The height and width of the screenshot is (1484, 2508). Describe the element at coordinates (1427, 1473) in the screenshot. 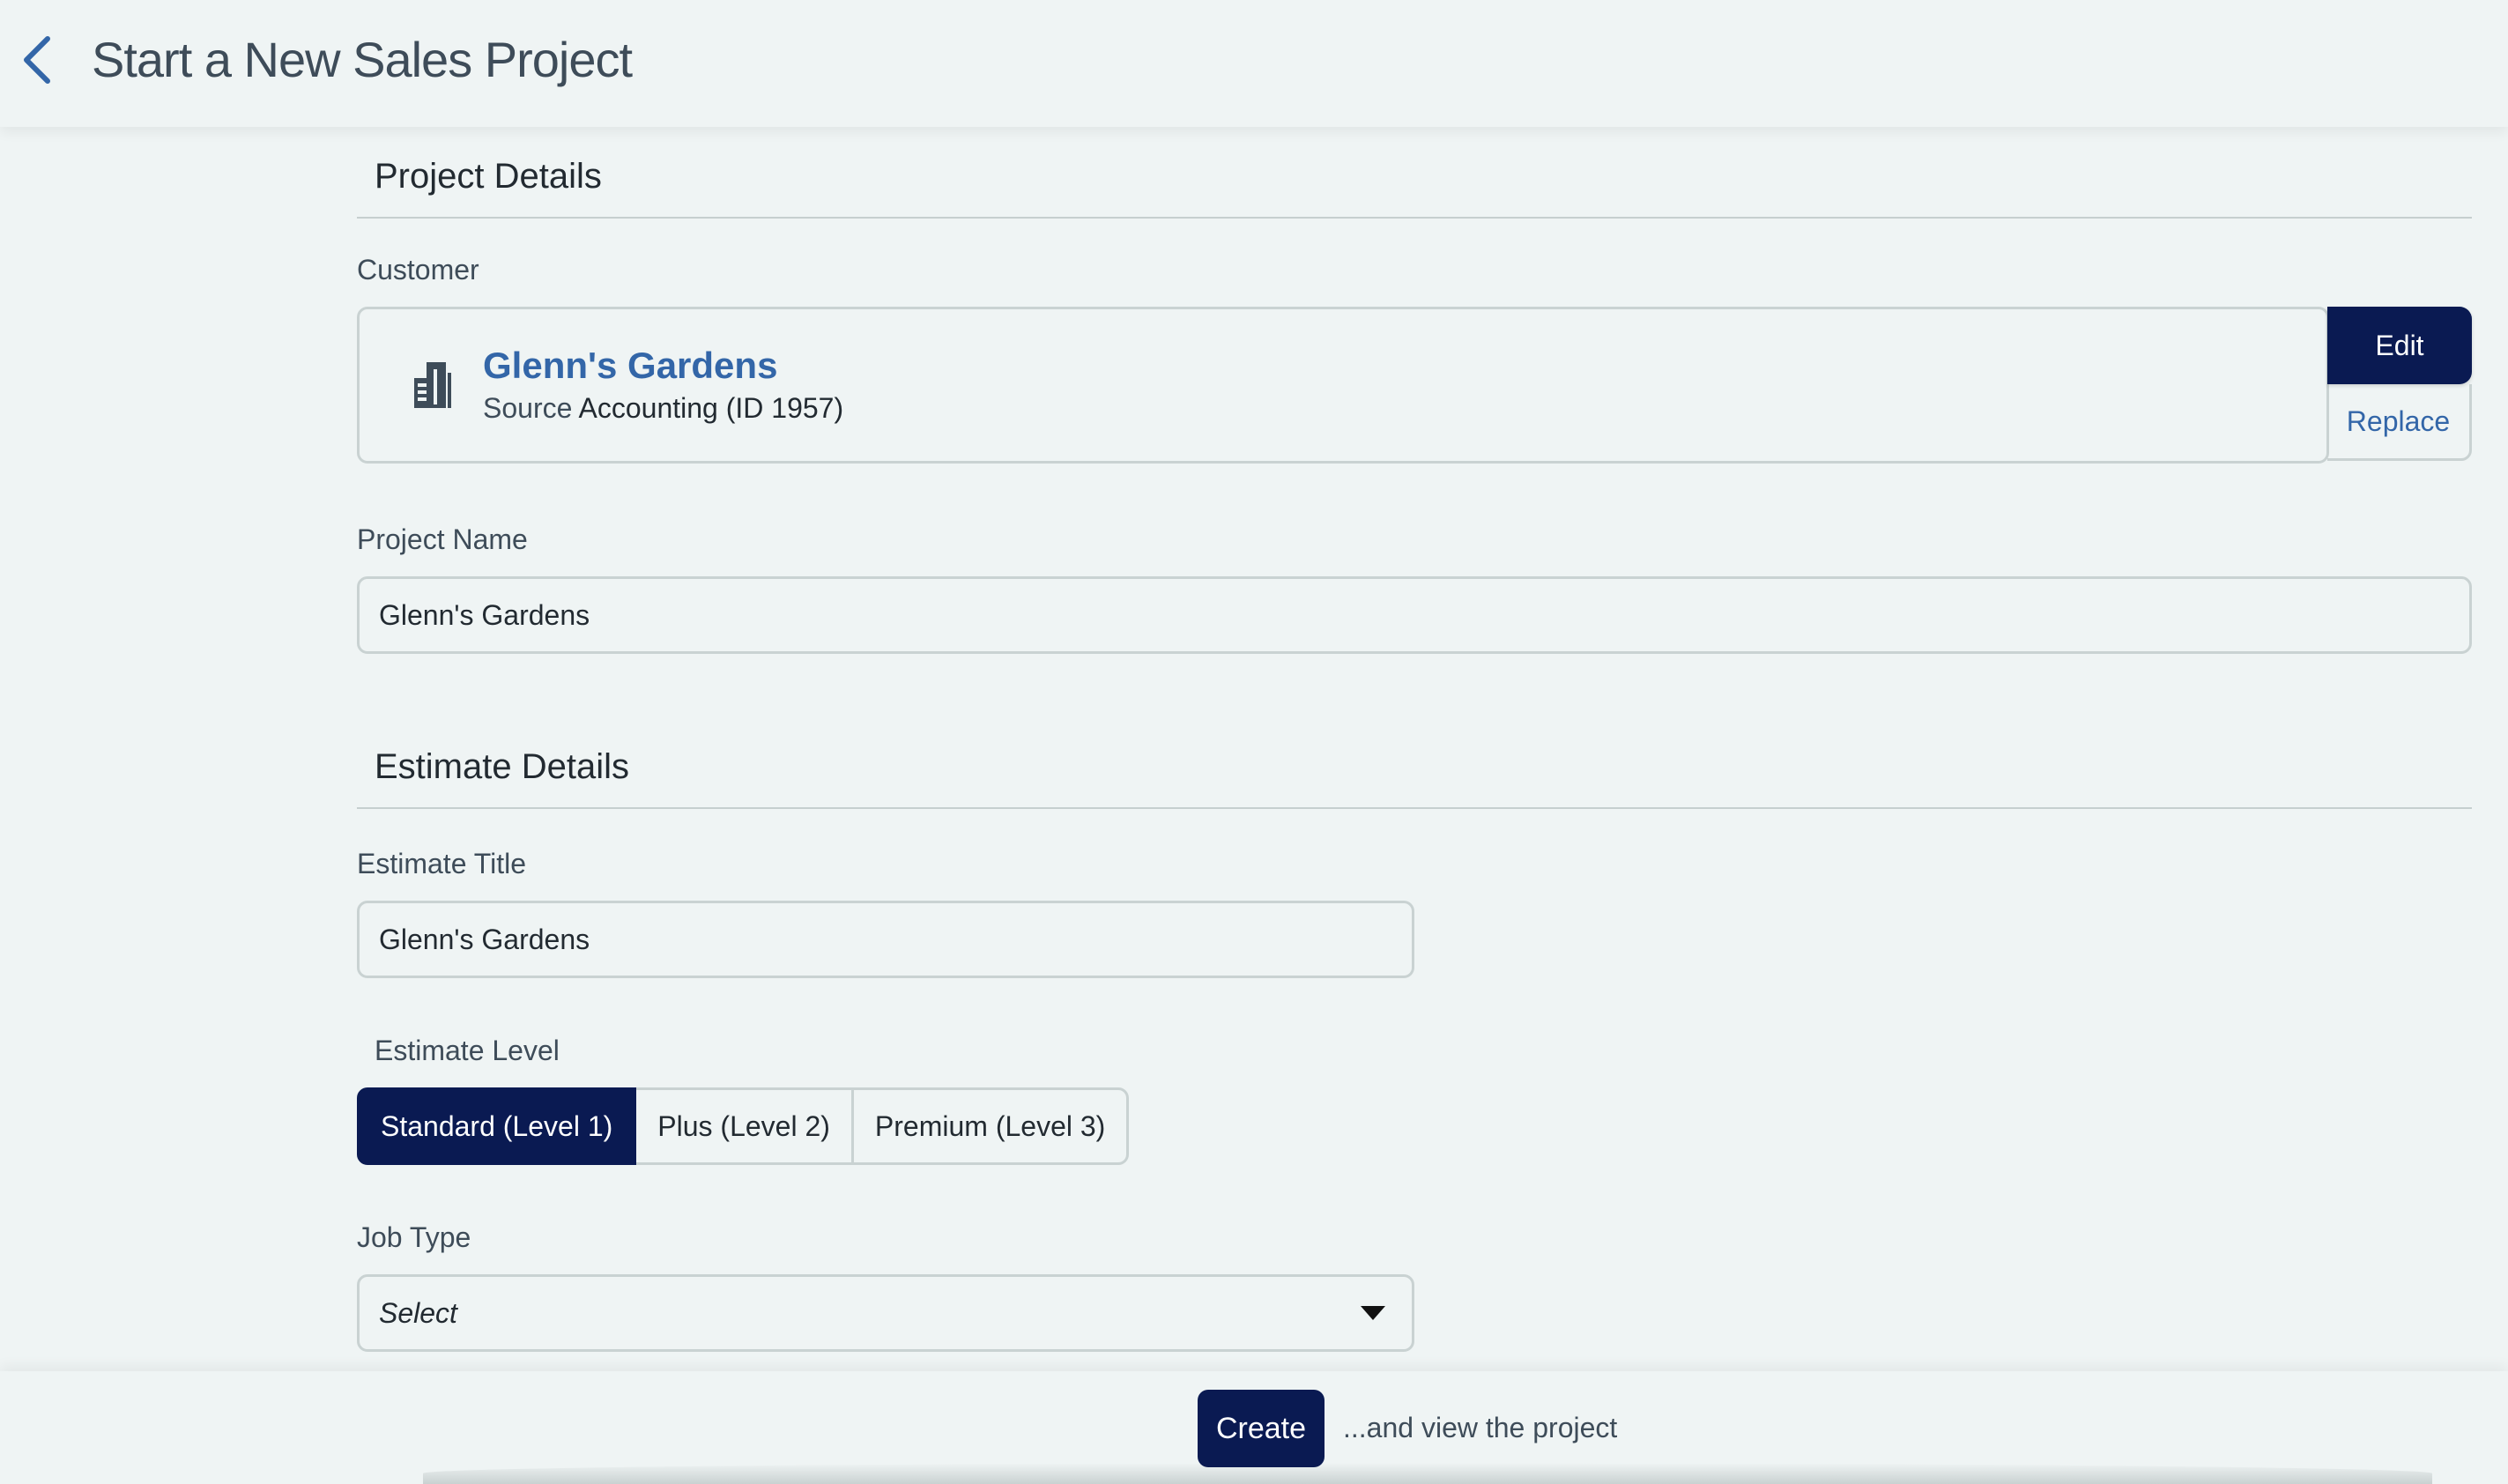

I see `footer-shadow` at that location.